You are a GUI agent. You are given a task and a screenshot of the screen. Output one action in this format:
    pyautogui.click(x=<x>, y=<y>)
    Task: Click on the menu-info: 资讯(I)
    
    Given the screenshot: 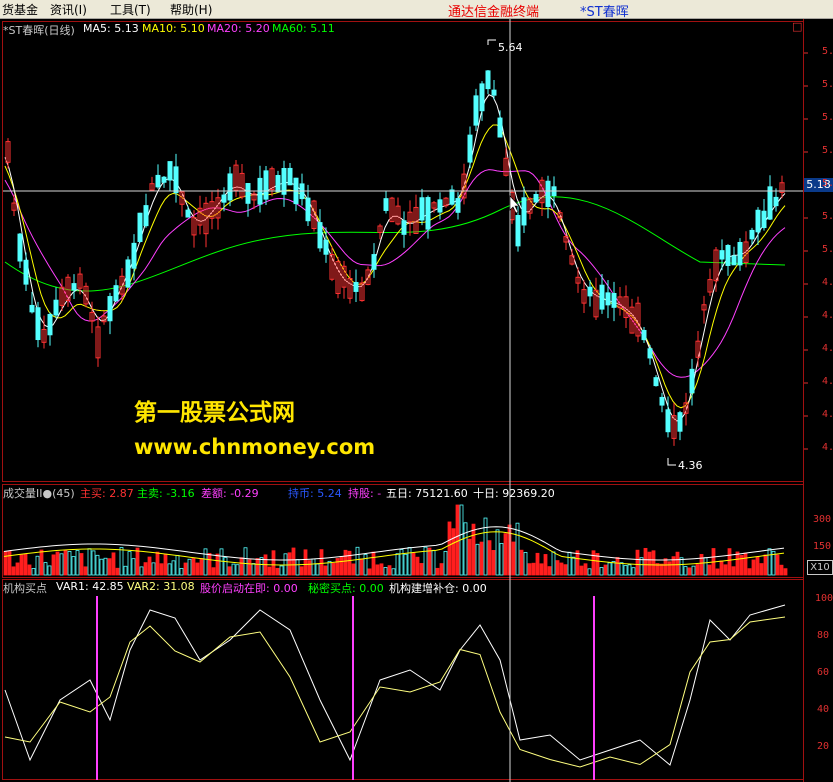 What is the action you would take?
    pyautogui.click(x=68, y=9)
    